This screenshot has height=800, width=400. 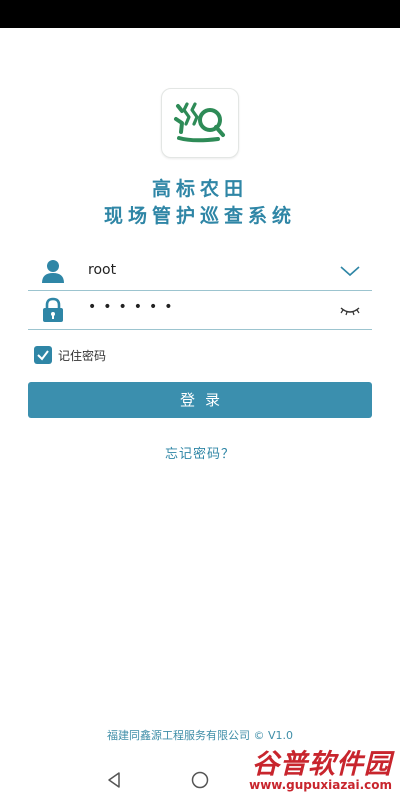 I want to click on watermark-main: 谷普软件园, so click(x=322, y=764).